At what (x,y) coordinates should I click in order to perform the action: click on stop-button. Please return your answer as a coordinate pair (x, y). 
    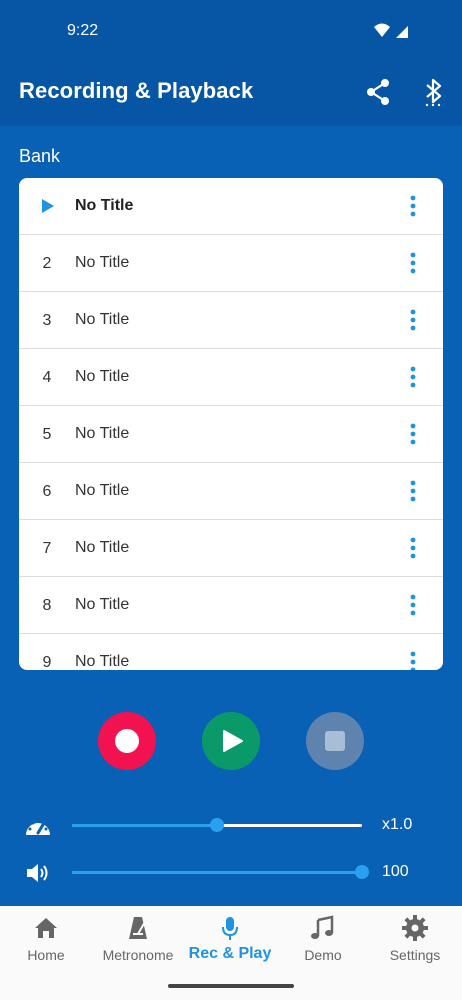
    Looking at the image, I should click on (335, 741).